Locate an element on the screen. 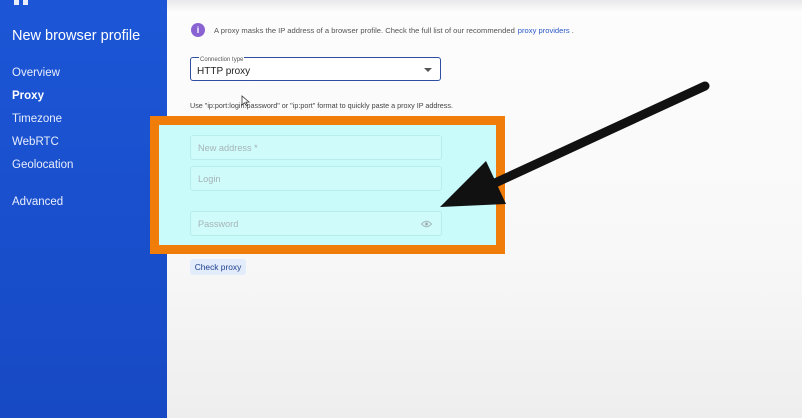 The width and height of the screenshot is (802, 418). info-suffix: . is located at coordinates (572, 30).